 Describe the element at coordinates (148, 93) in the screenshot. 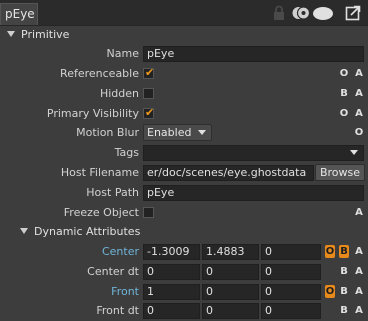

I see `hidden-checkbox` at that location.